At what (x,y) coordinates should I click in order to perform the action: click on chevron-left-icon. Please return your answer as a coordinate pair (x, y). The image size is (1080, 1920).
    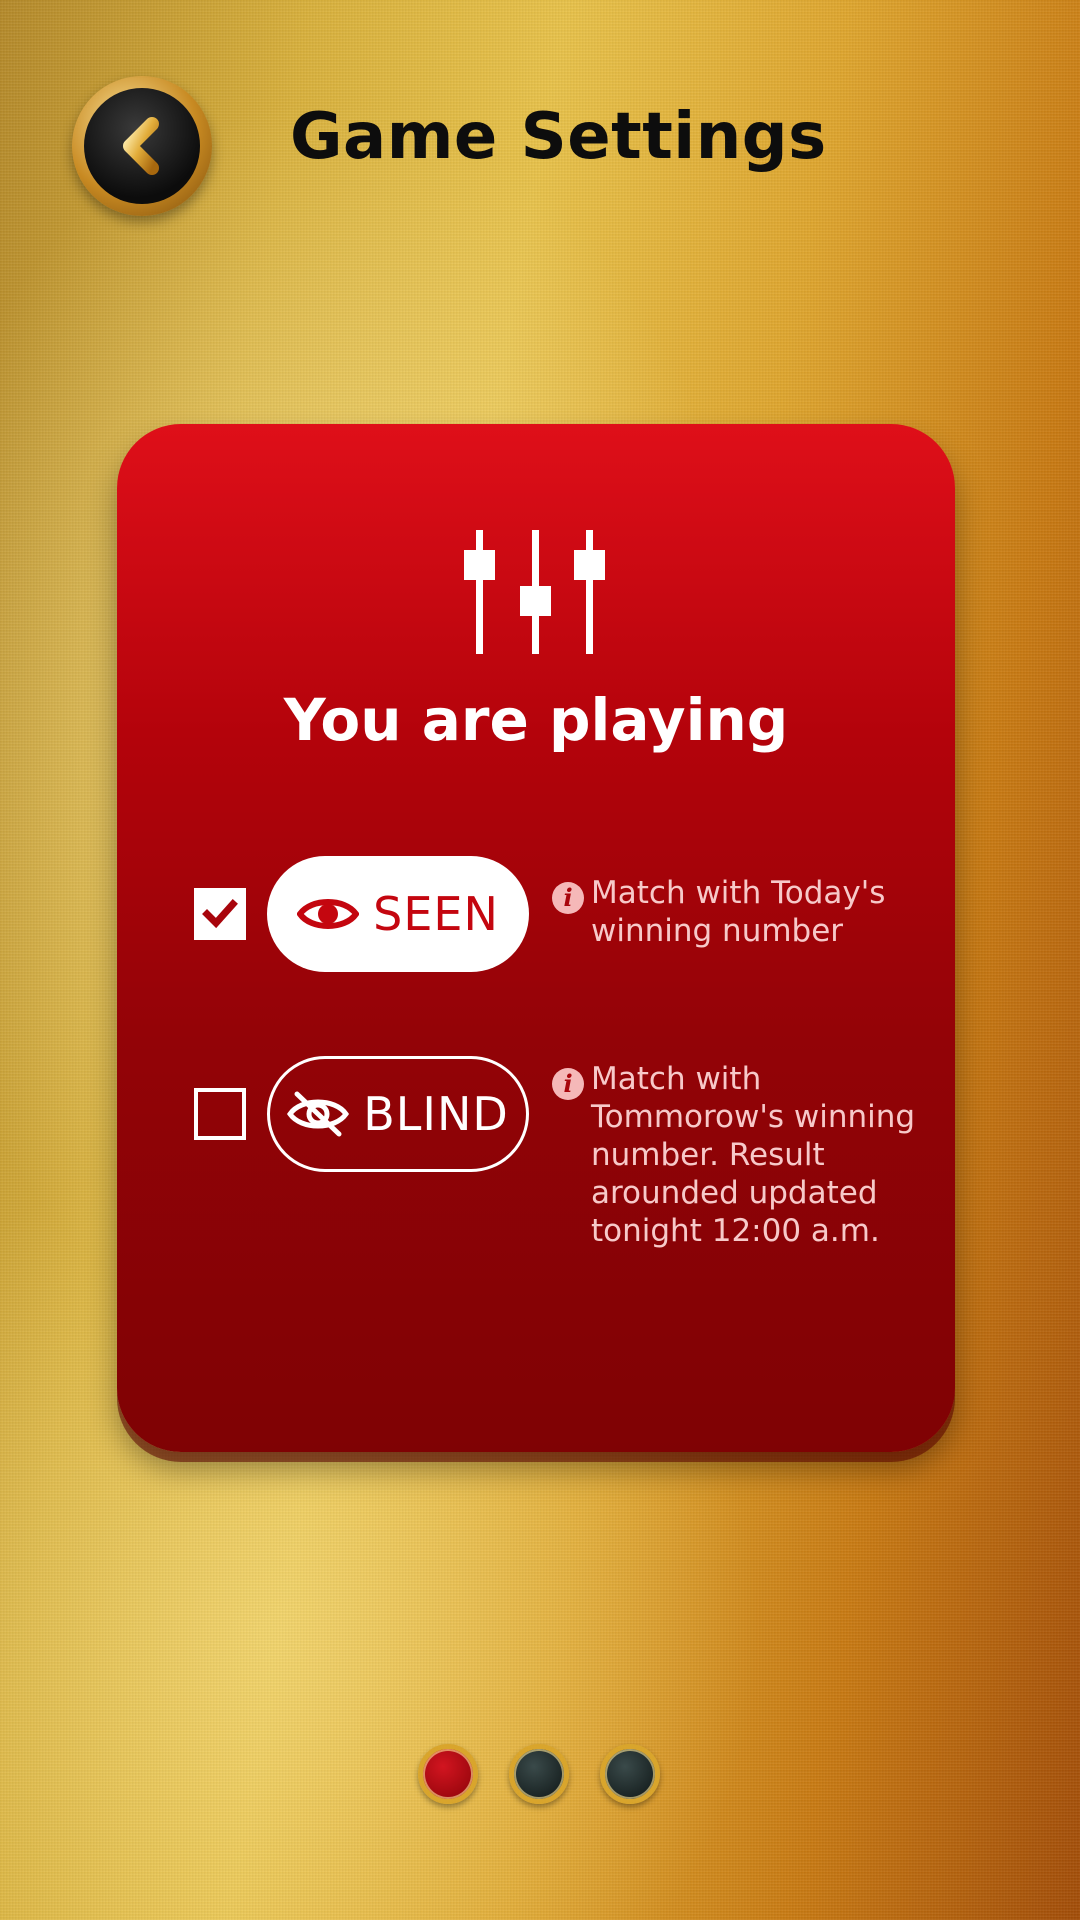
    Looking at the image, I should click on (141, 146).